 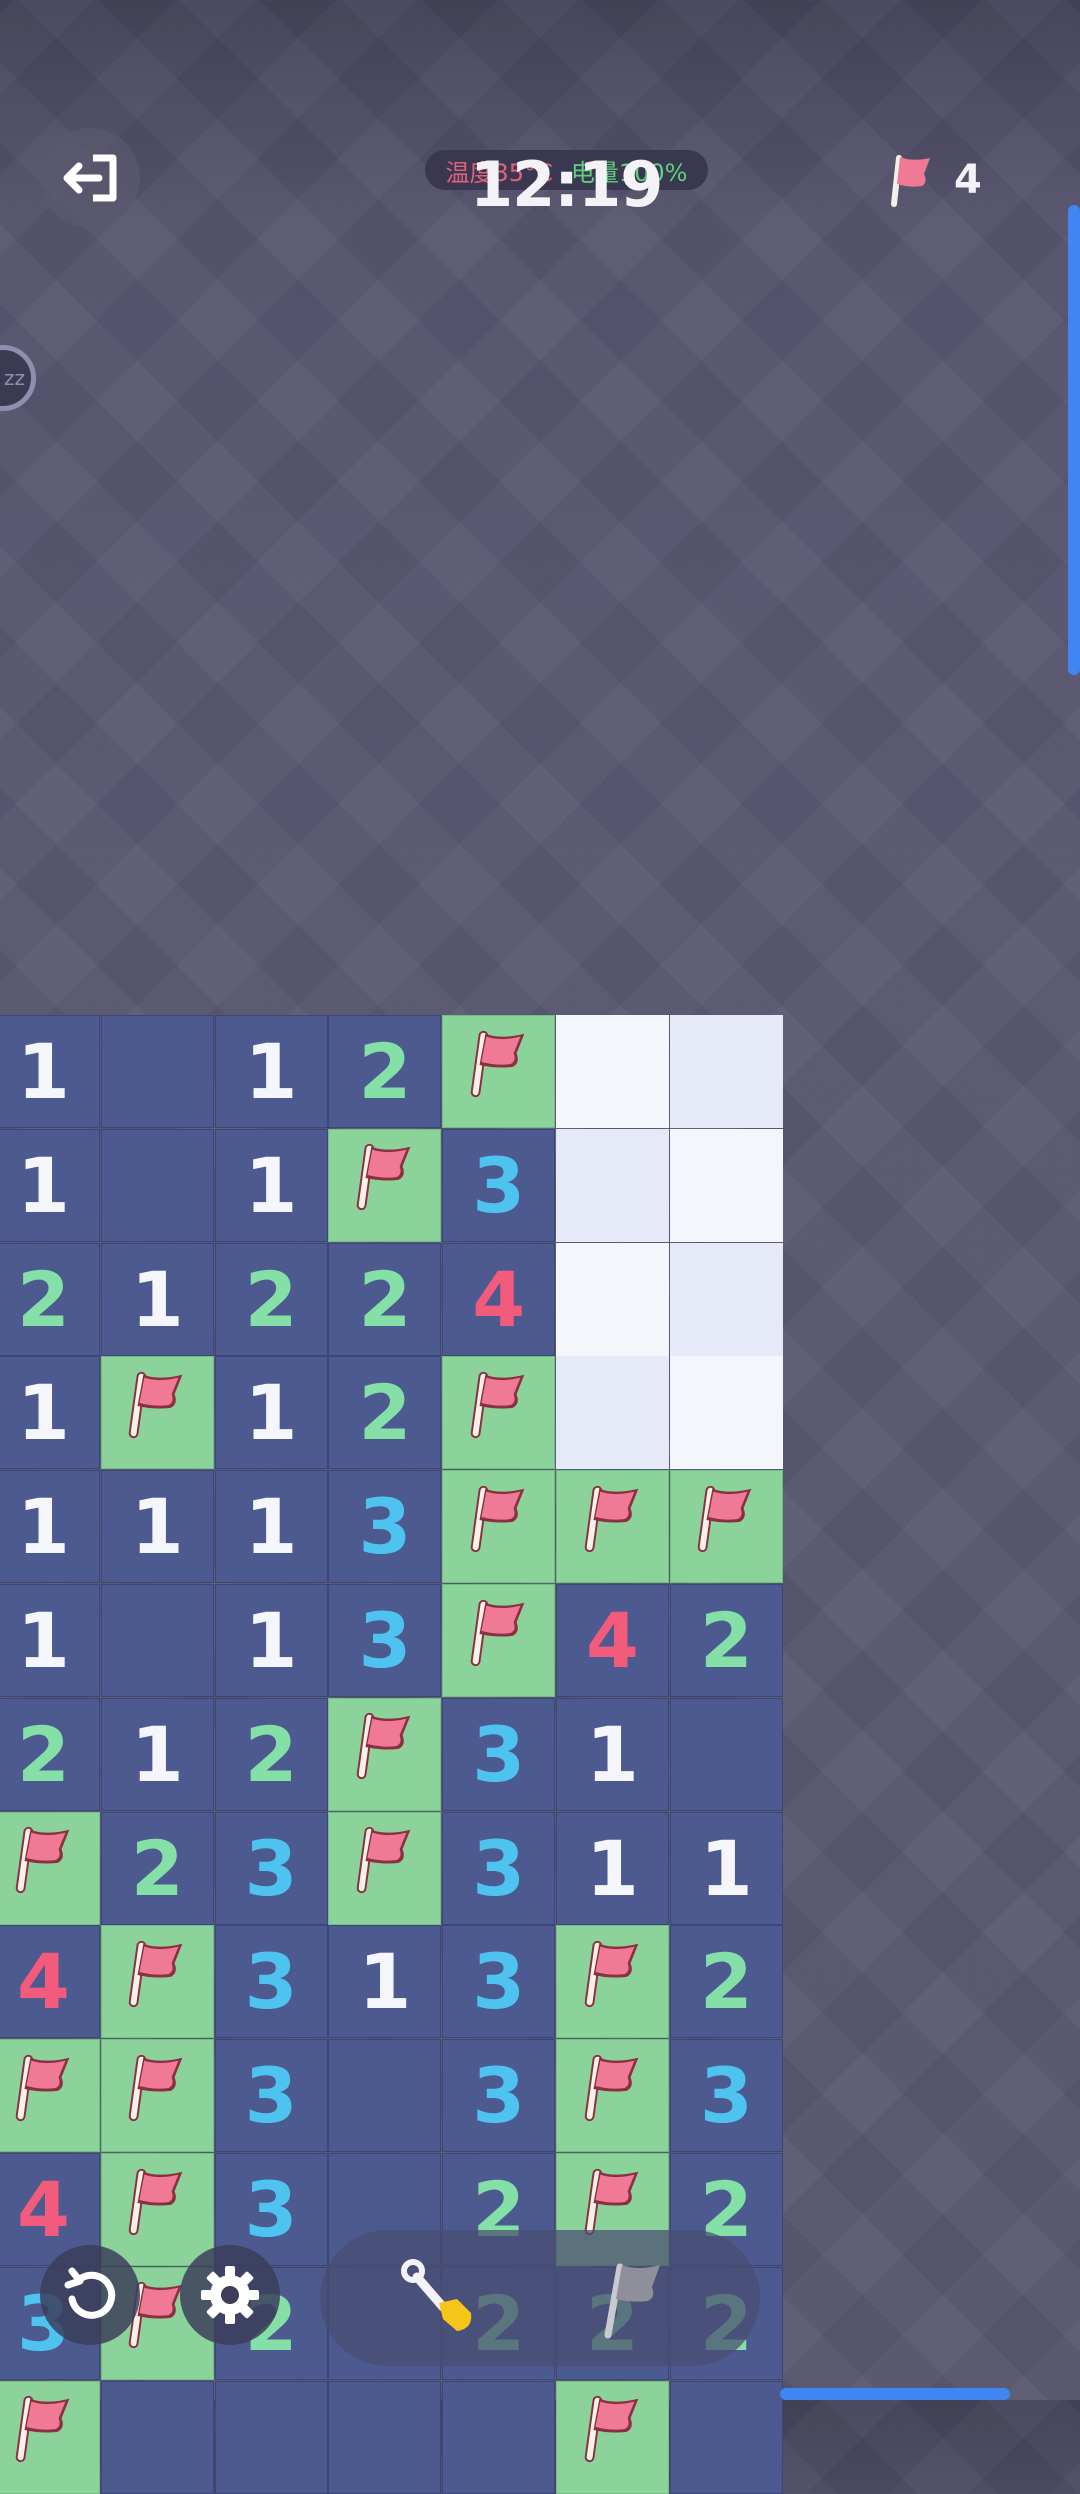 What do you see at coordinates (18, 378) in the screenshot?
I see `zoom-indicator: zz` at bounding box center [18, 378].